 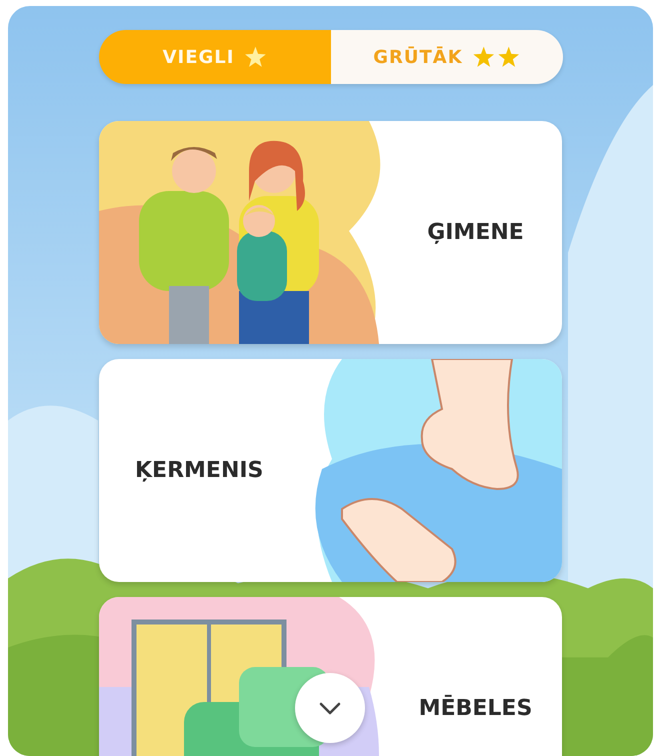 What do you see at coordinates (475, 233) in the screenshot?
I see `topic-title: ĢIMENE` at bounding box center [475, 233].